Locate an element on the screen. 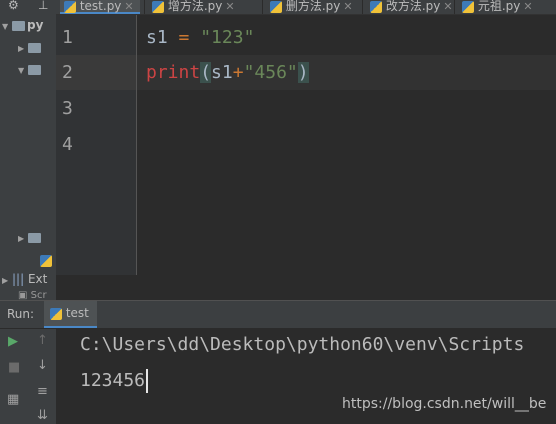 This screenshot has width=556, height=424. layout-icon: ▦ is located at coordinates (13, 399).